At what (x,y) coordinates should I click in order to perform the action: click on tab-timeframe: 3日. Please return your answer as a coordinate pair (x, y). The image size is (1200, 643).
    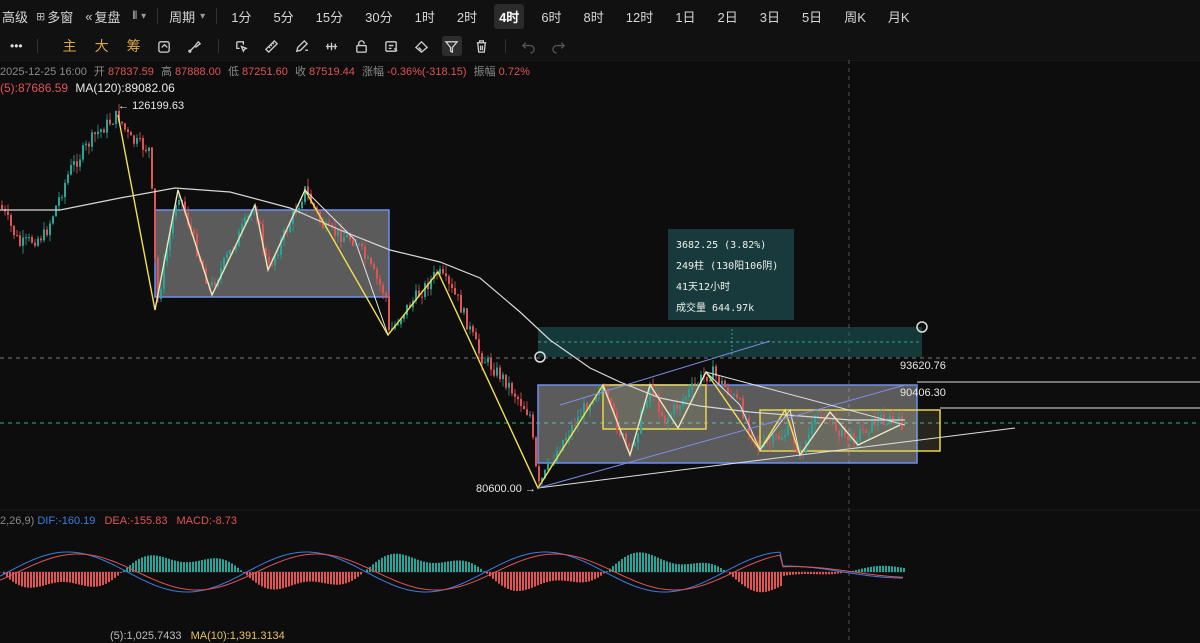
    Looking at the image, I should click on (770, 16).